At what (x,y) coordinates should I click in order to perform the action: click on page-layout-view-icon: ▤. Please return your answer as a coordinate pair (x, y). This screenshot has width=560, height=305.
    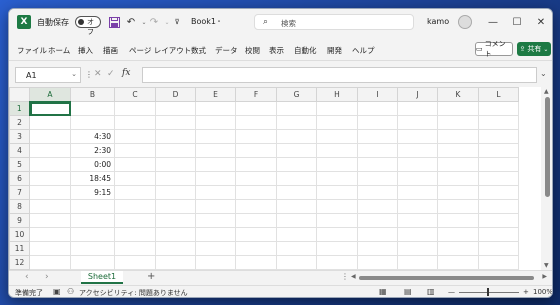
    Looking at the image, I should click on (408, 291).